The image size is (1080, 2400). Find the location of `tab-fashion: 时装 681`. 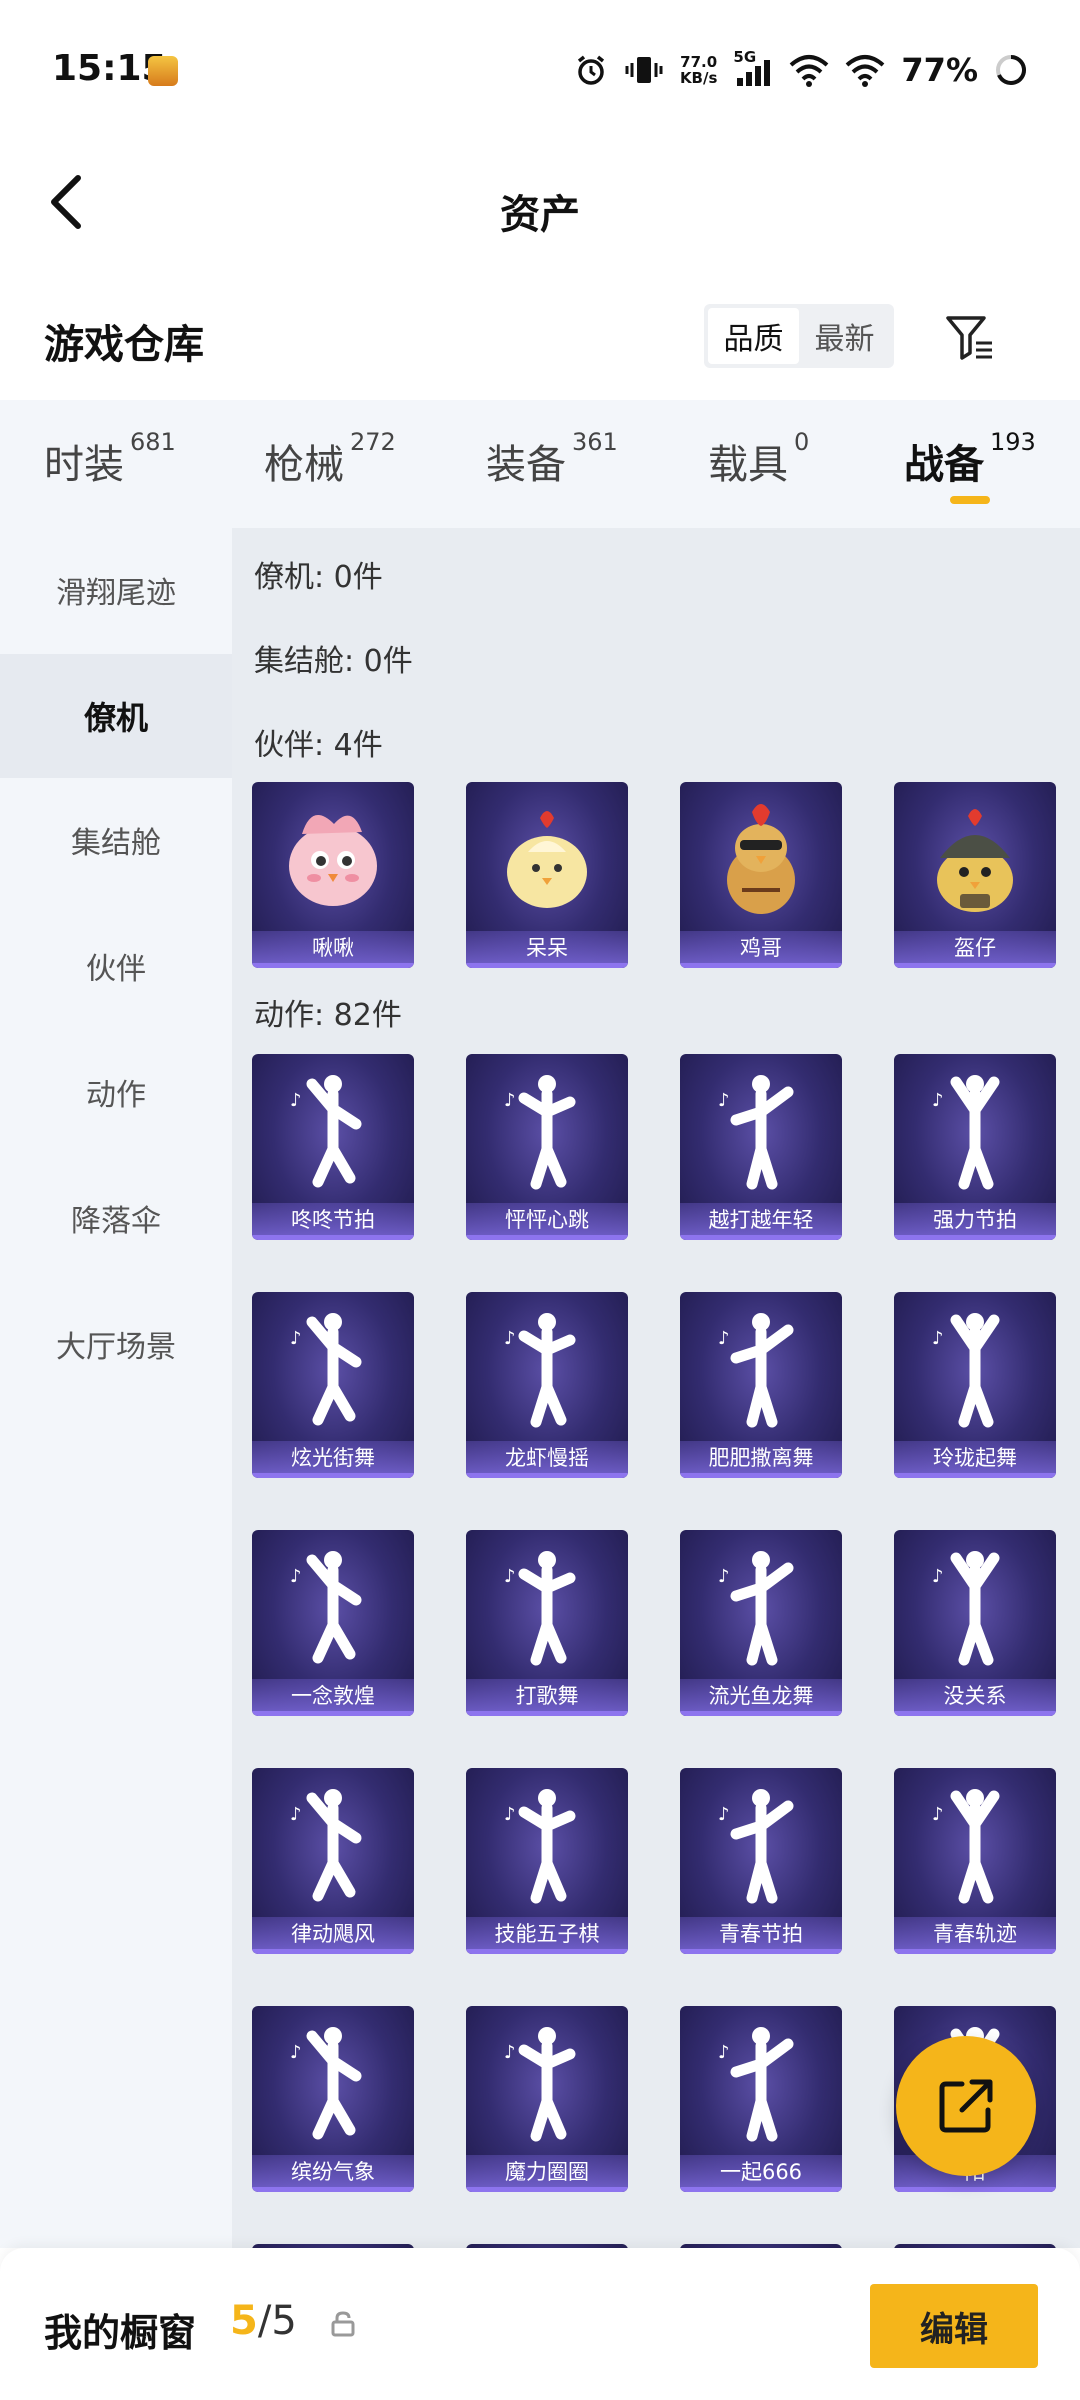

tab-fashion: 时装 681 is located at coordinates (110, 459).